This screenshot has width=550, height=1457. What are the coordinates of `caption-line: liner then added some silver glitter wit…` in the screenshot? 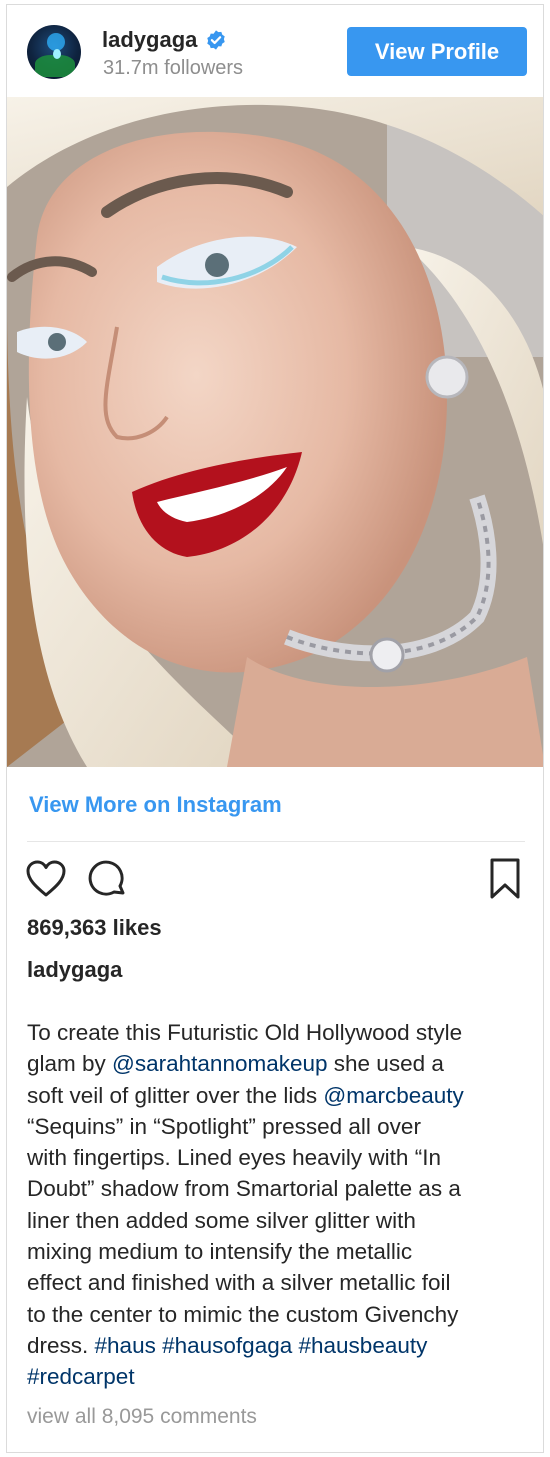 It's located at (279, 1220).